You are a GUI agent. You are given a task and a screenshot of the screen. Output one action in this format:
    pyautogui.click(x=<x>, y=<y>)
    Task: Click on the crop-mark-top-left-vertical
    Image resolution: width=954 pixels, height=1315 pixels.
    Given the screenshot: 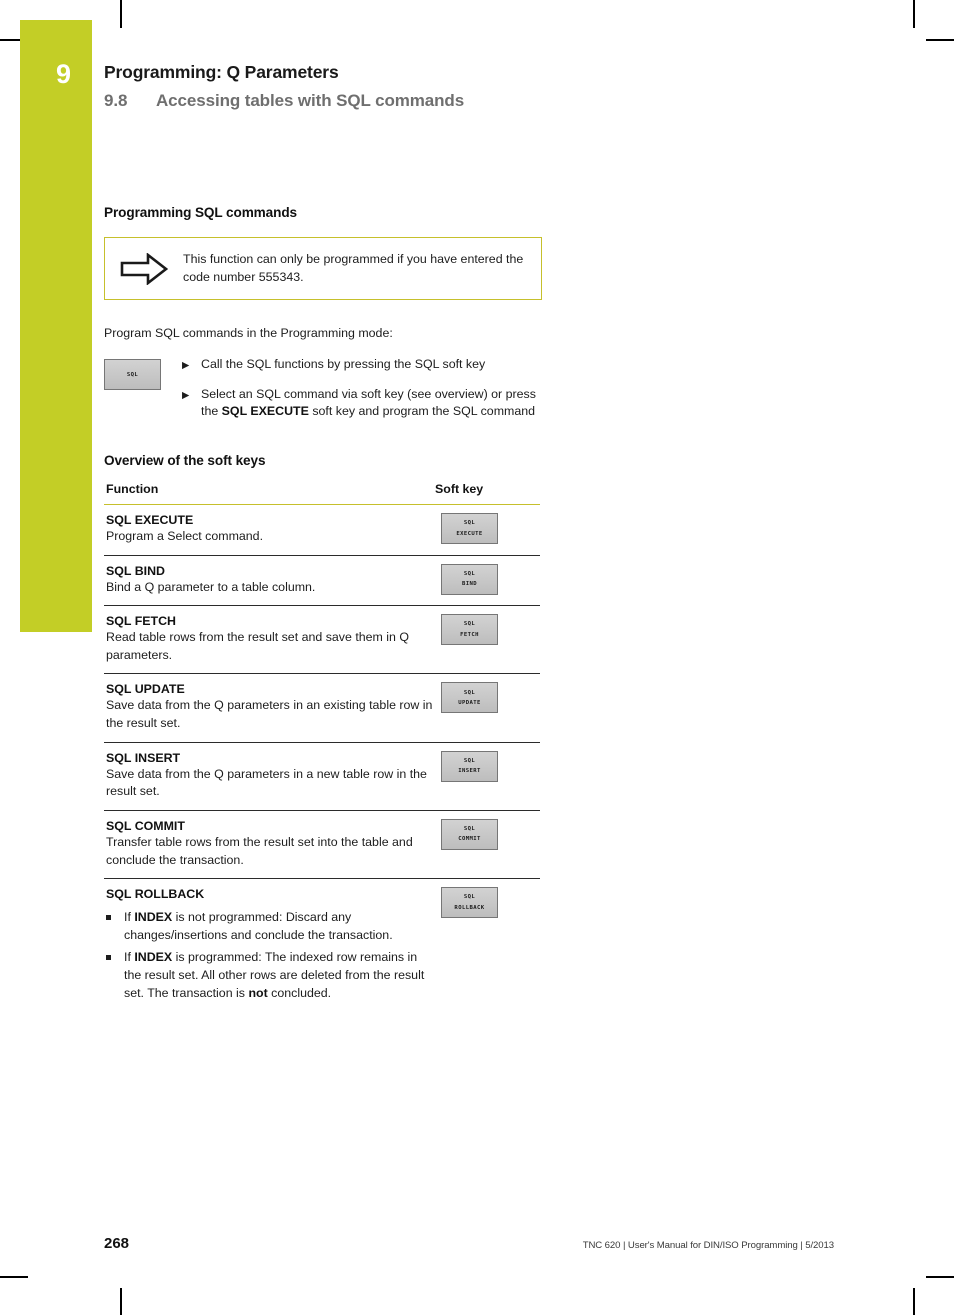 What is the action you would take?
    pyautogui.click(x=121, y=14)
    